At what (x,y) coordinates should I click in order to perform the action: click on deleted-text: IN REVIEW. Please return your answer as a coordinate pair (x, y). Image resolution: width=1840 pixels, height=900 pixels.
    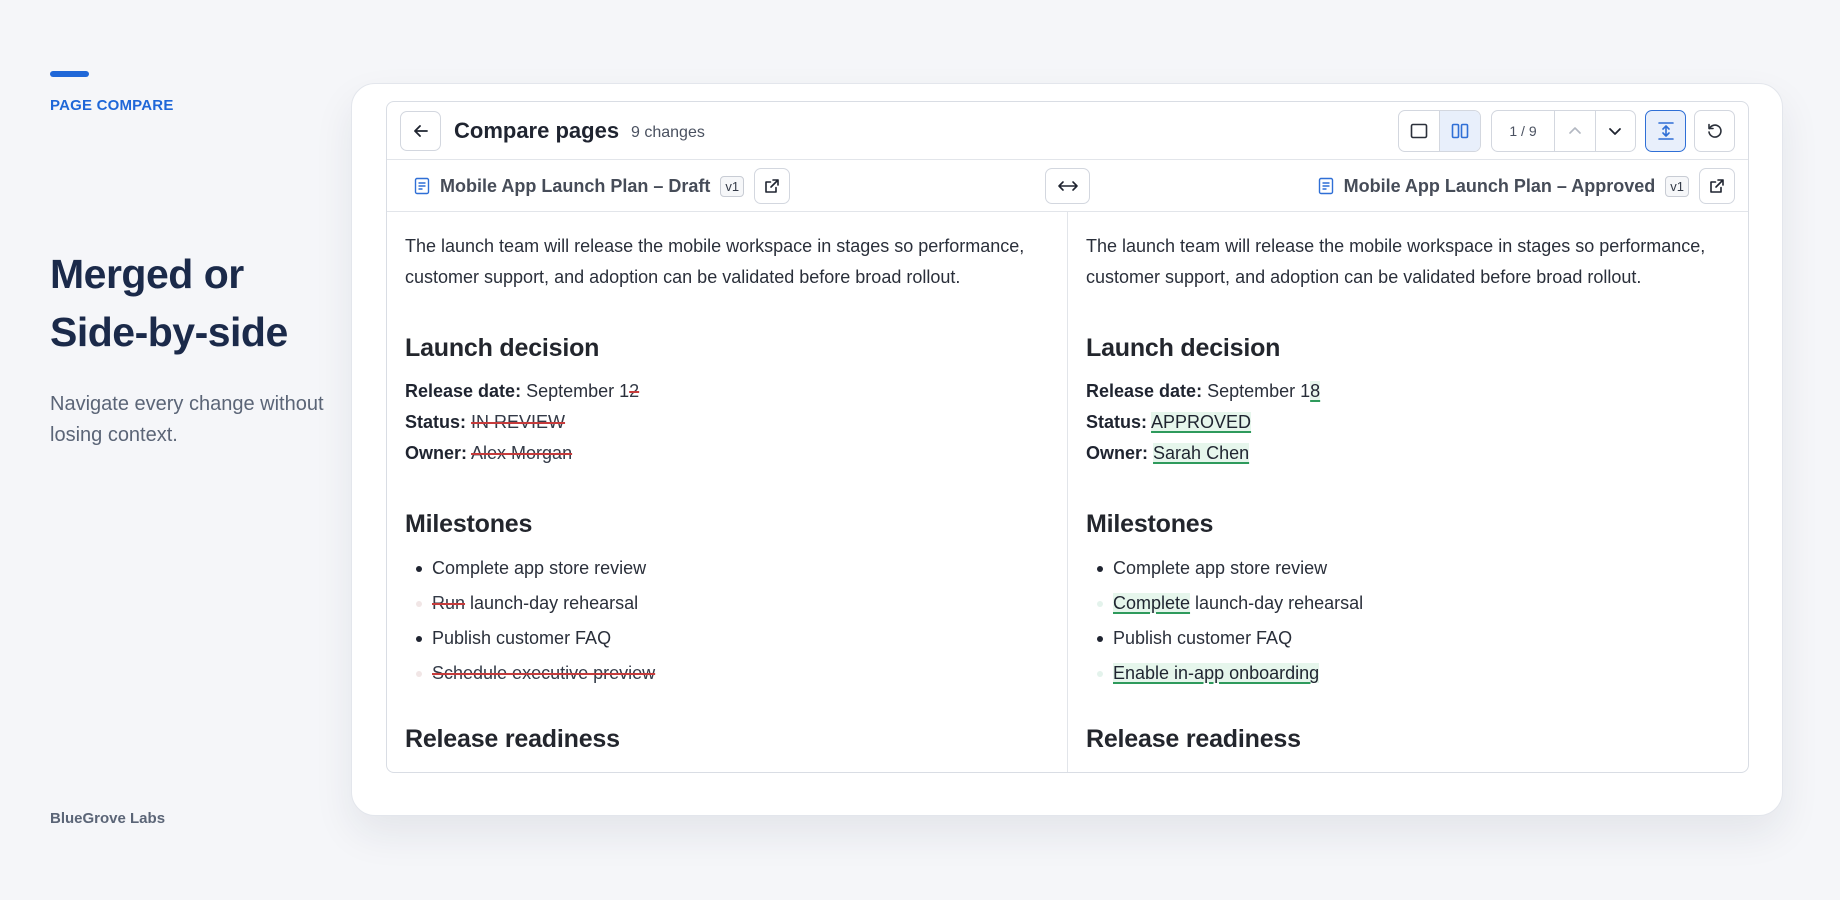
    Looking at the image, I should click on (518, 422).